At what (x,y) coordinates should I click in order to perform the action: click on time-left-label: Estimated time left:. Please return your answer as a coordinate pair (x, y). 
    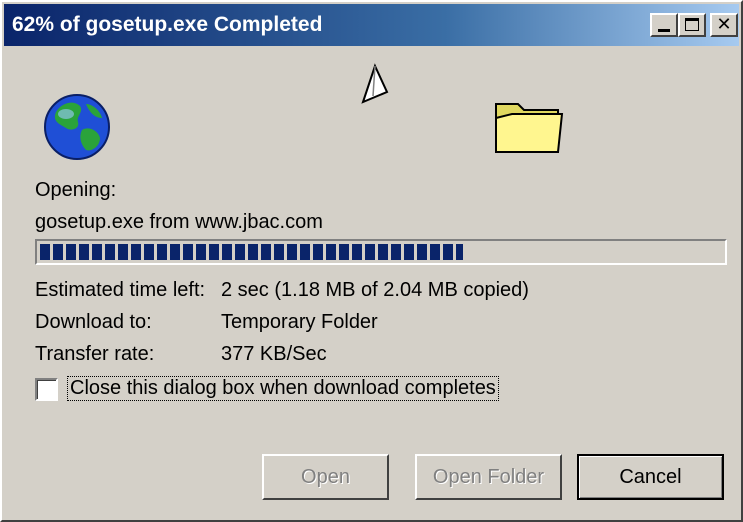
    Looking at the image, I should click on (120, 290).